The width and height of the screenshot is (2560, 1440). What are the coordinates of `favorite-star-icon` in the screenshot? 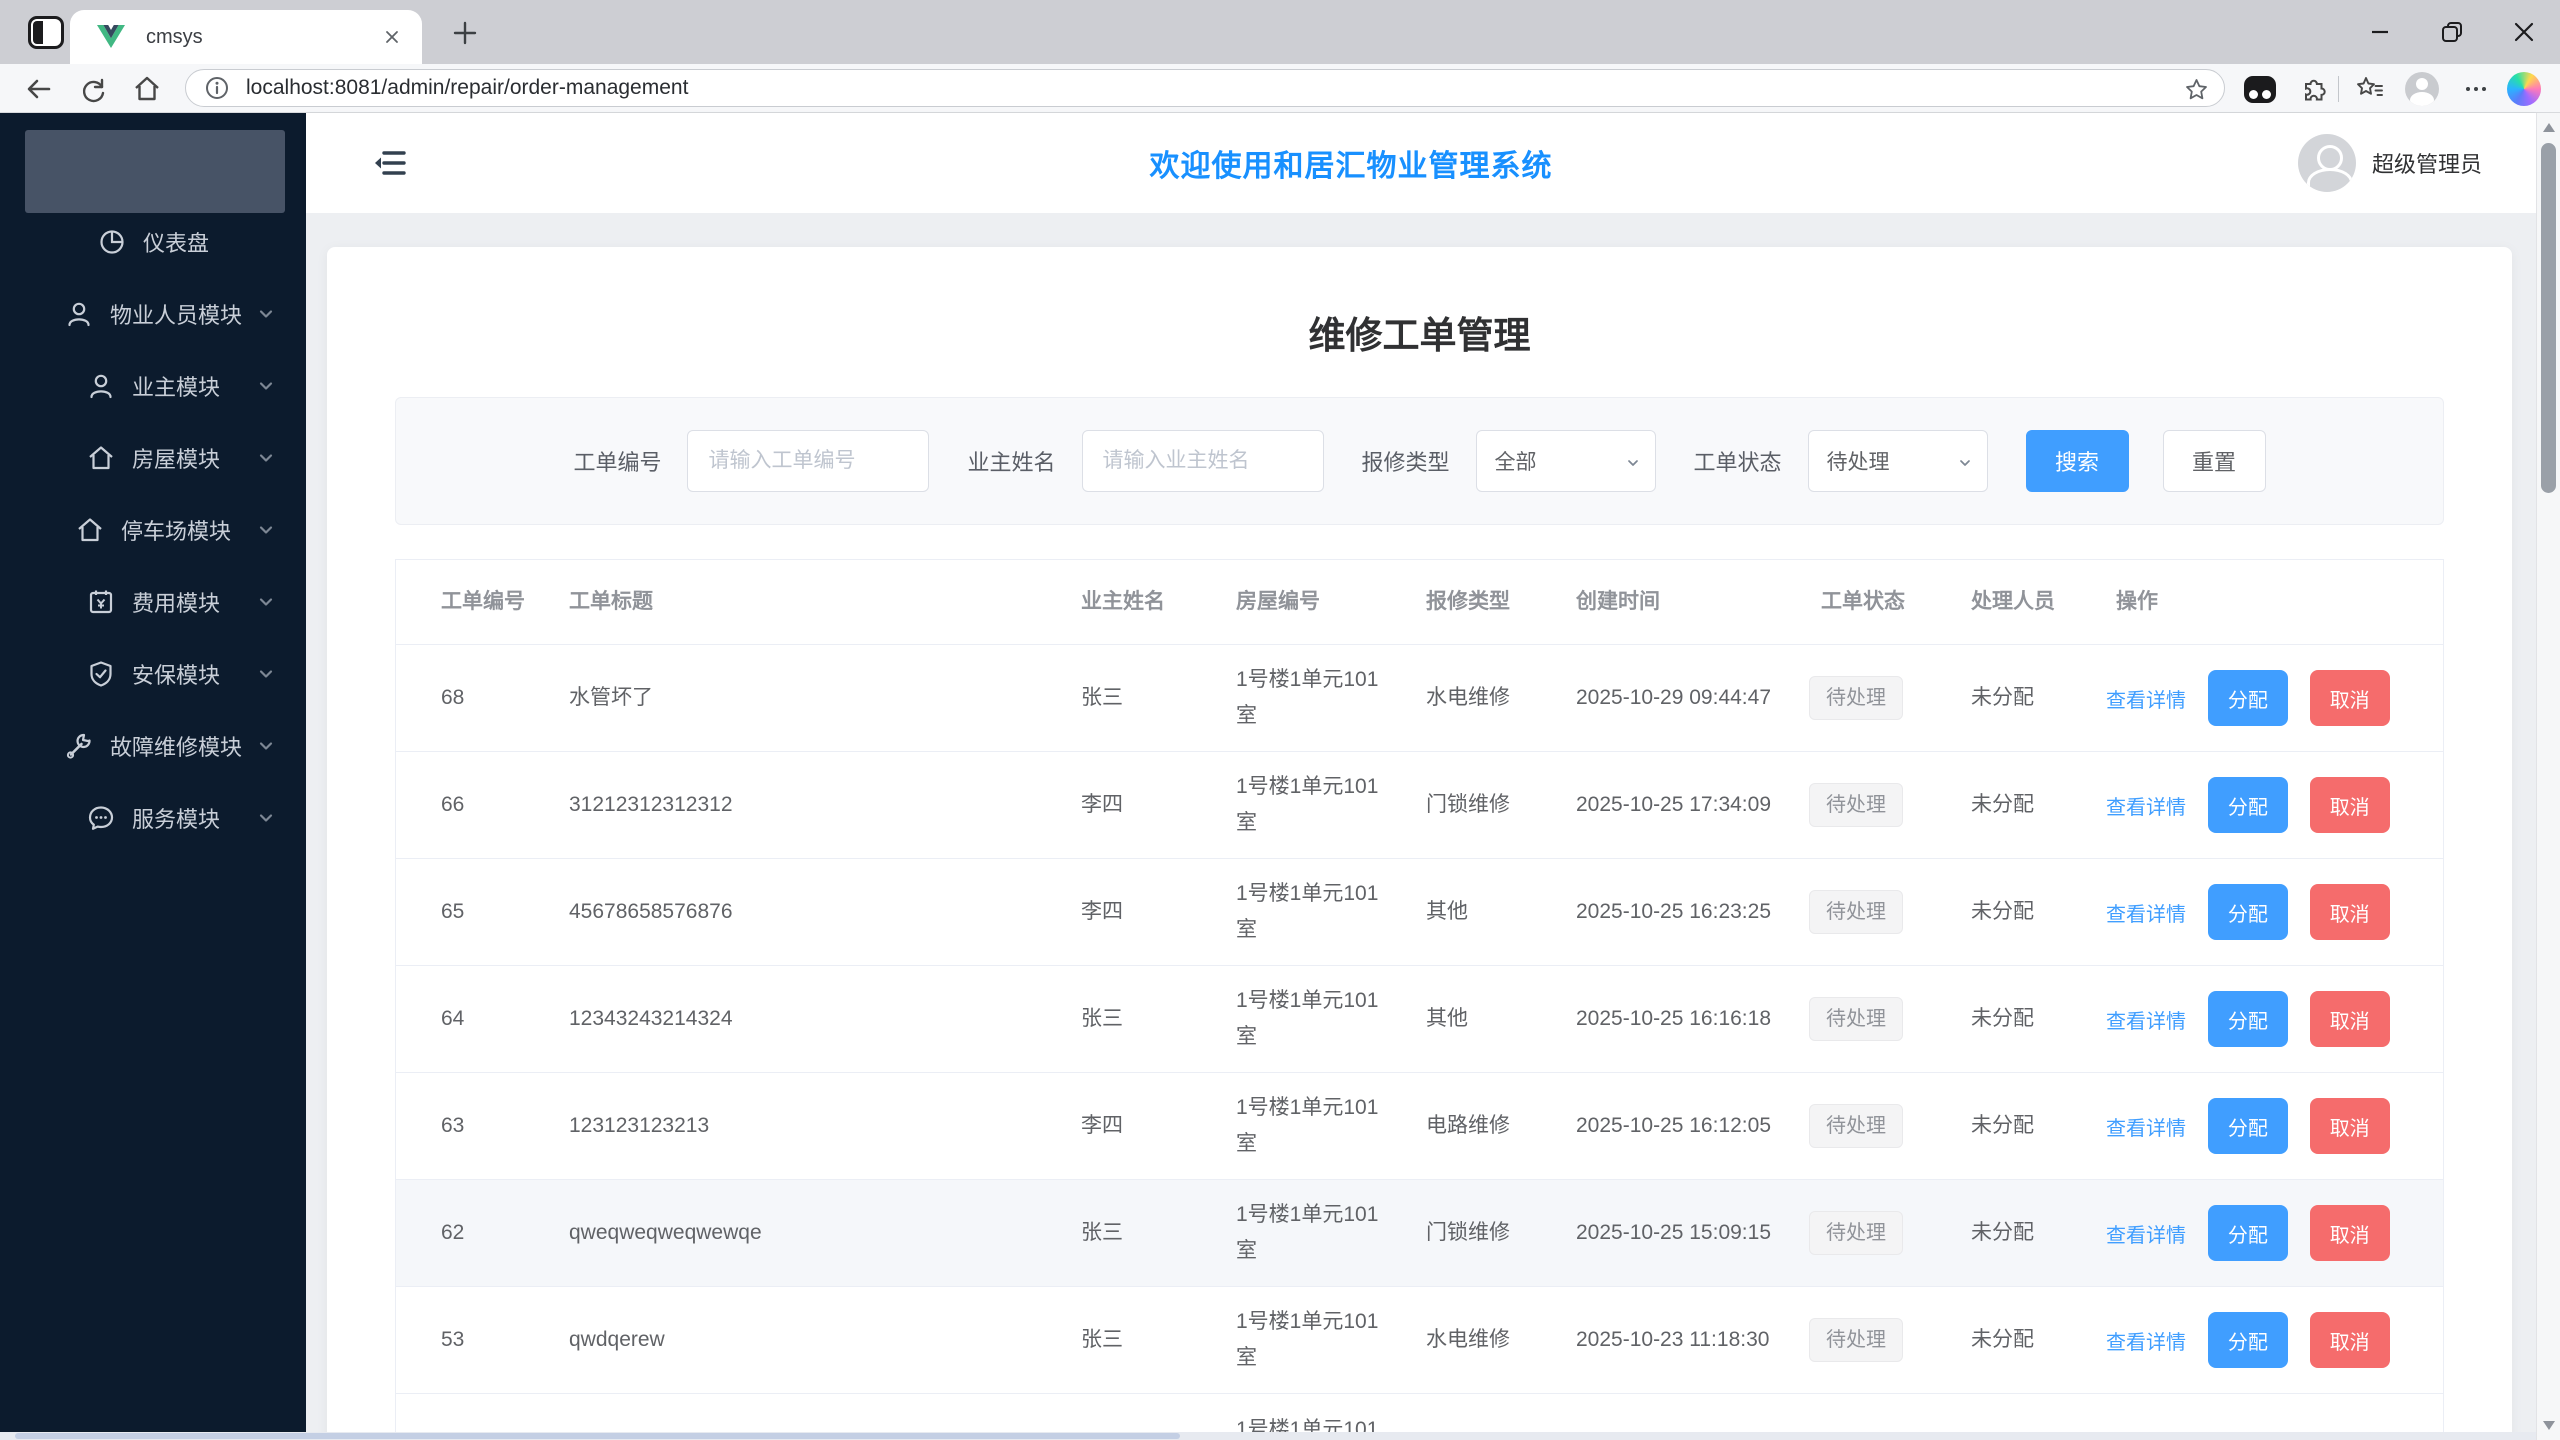 It's located at (2196, 89).